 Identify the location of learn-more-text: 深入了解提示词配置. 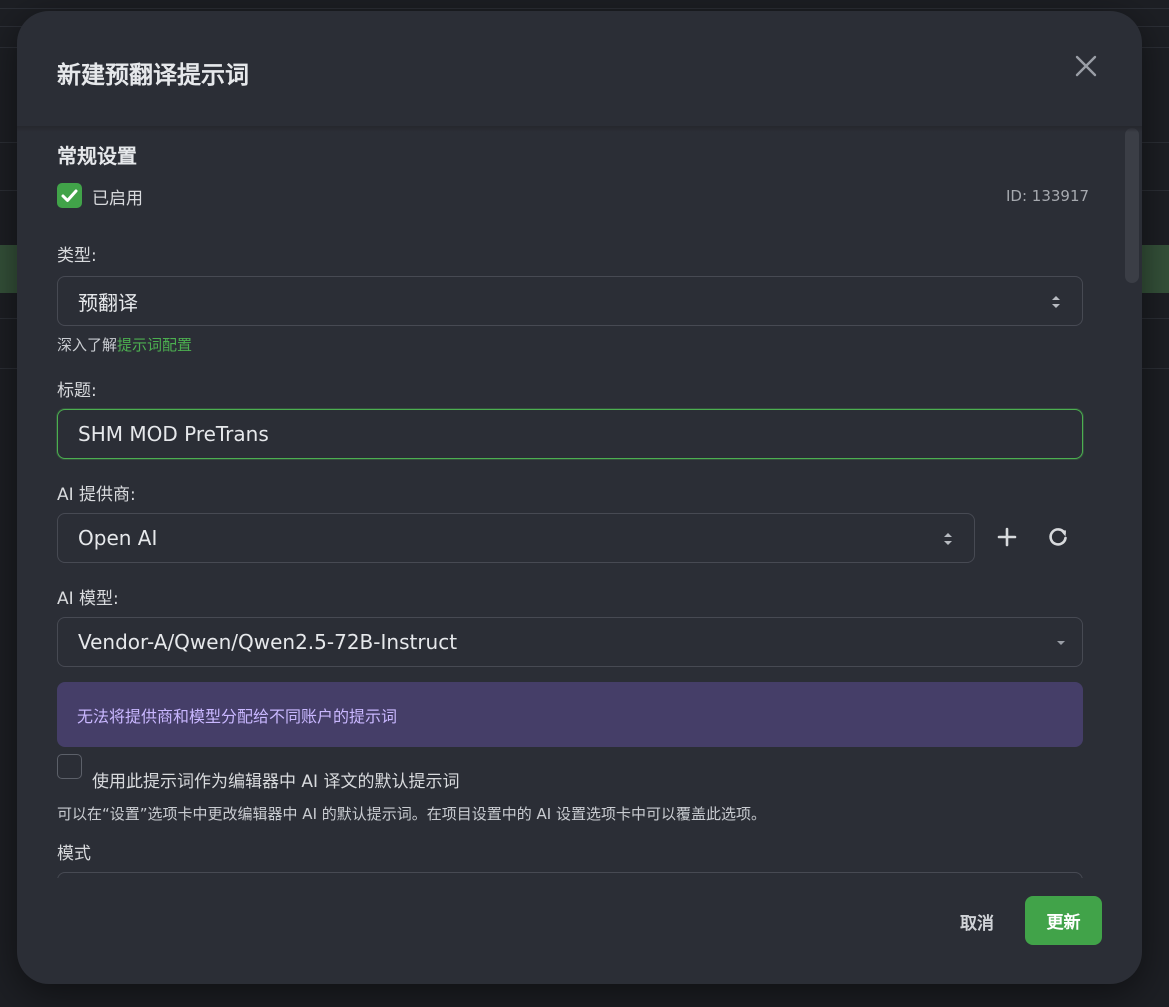
(124, 344).